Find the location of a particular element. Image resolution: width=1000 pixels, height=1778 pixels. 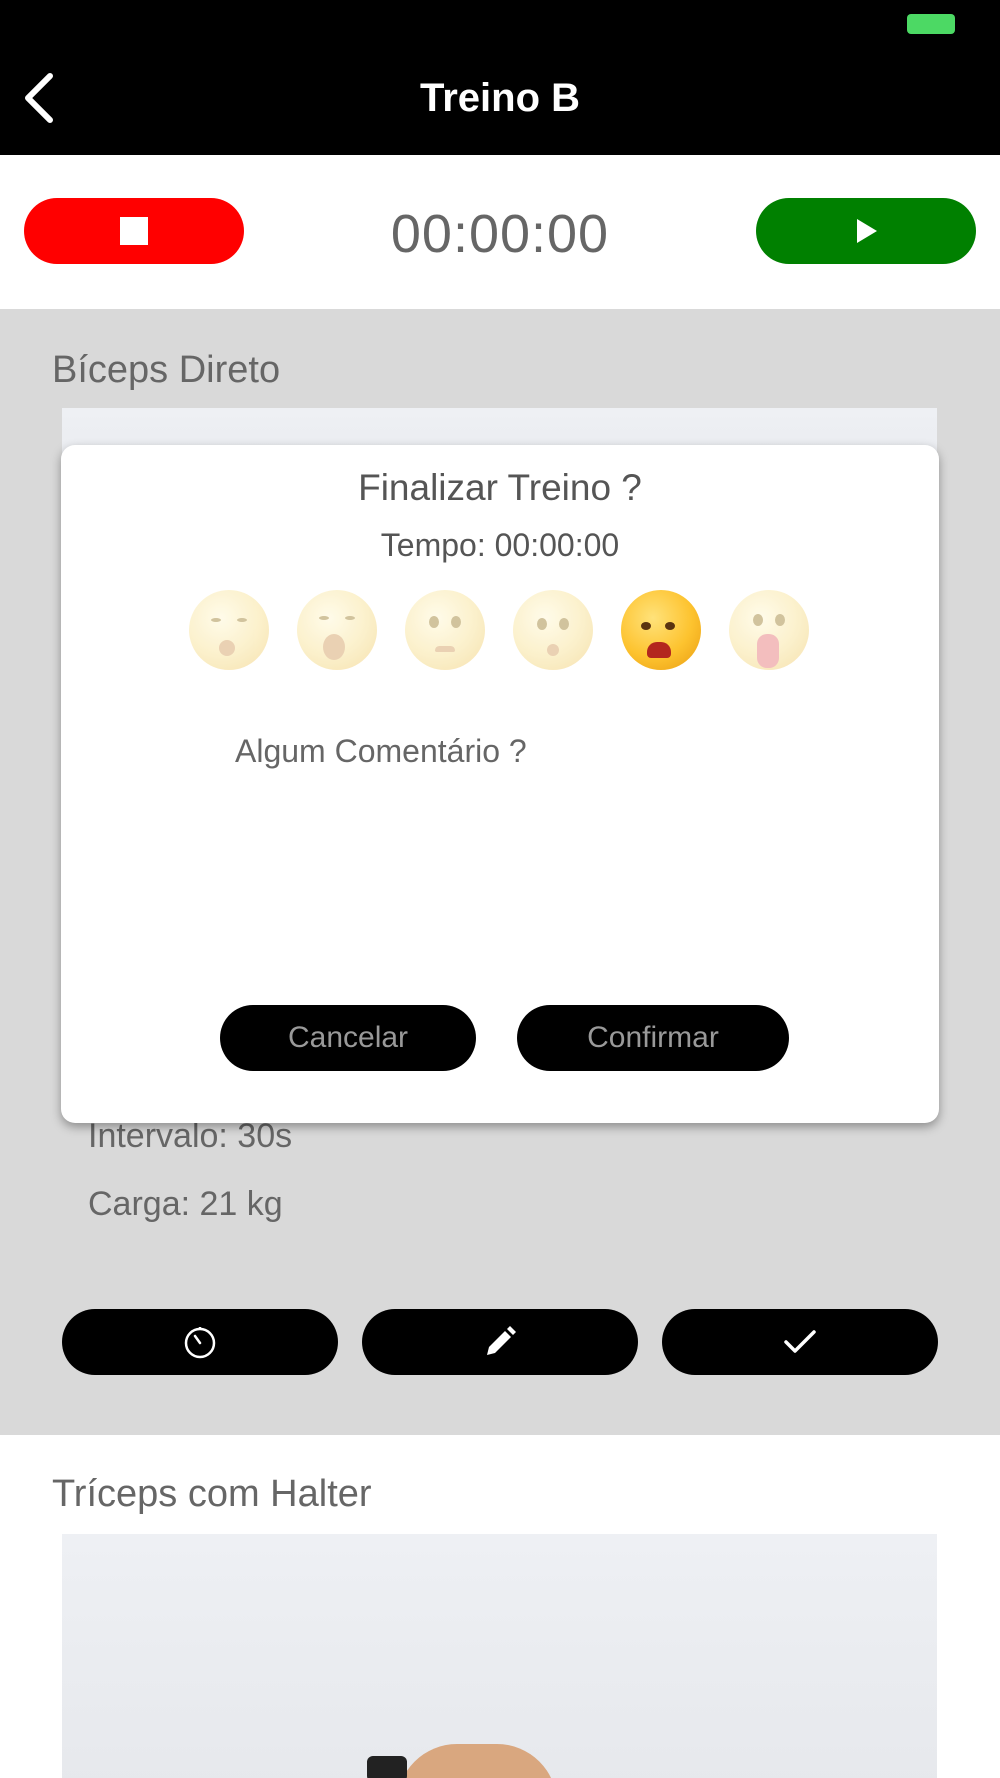

stop-icon is located at coordinates (134, 231).